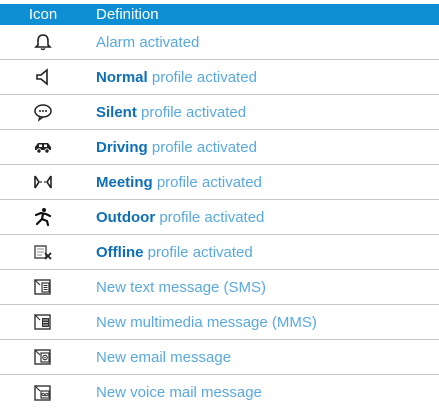 The height and width of the screenshot is (419, 439). What do you see at coordinates (164, 357) in the screenshot?
I see `row-text: New email message` at bounding box center [164, 357].